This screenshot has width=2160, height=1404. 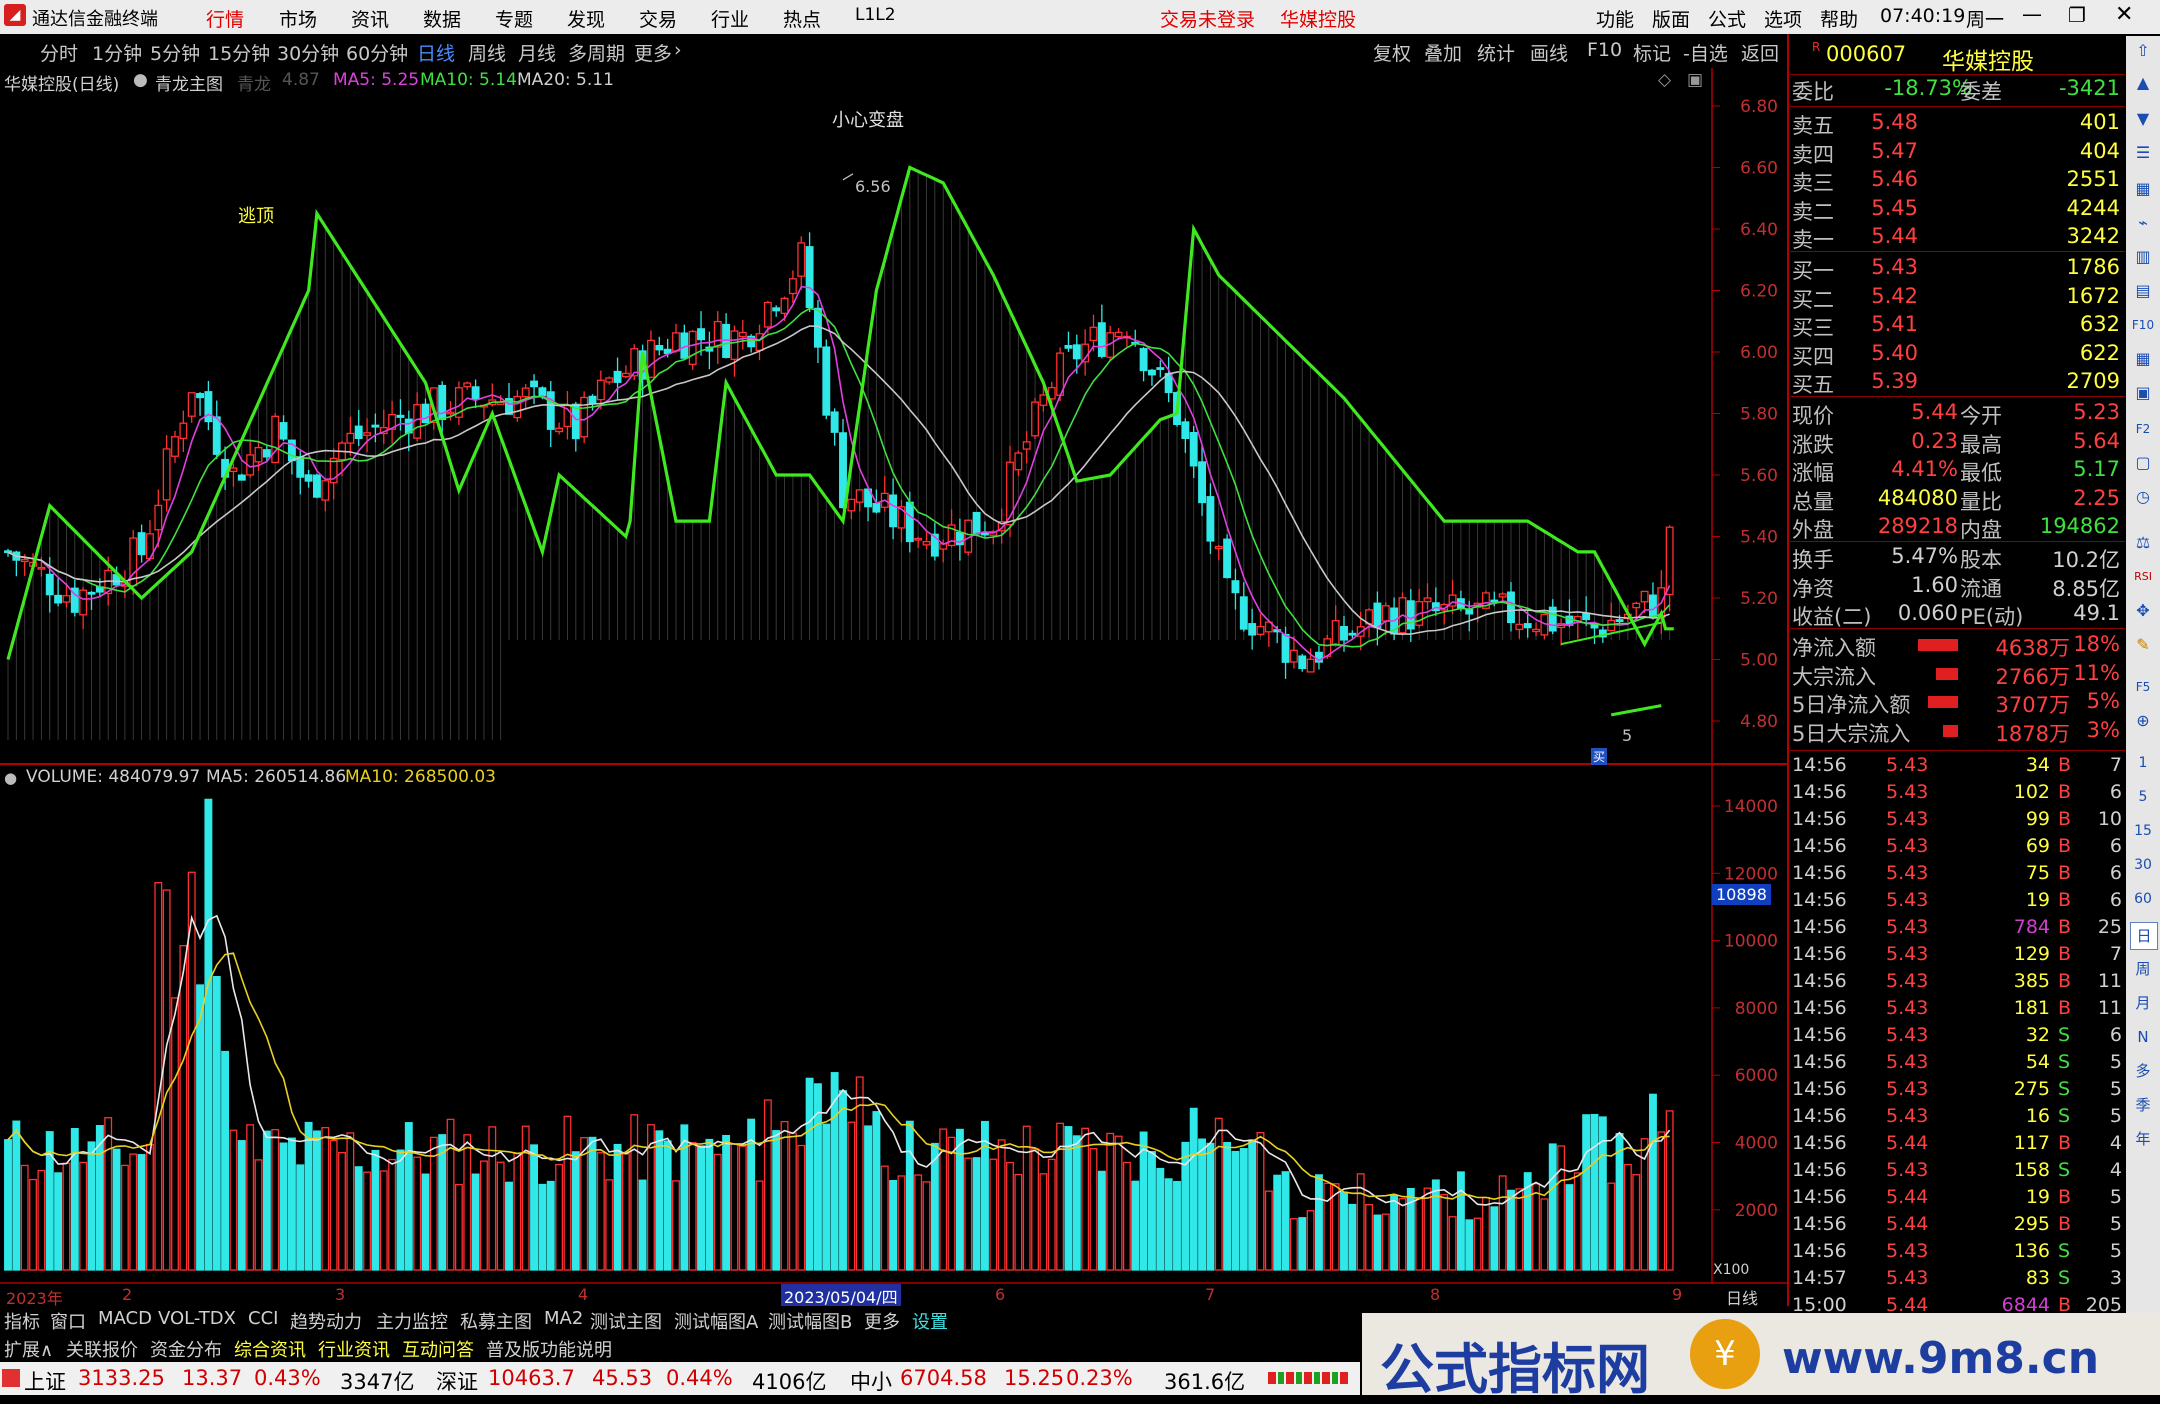 I want to click on tab-qushidongli: 趋势动力, so click(x=326, y=1321).